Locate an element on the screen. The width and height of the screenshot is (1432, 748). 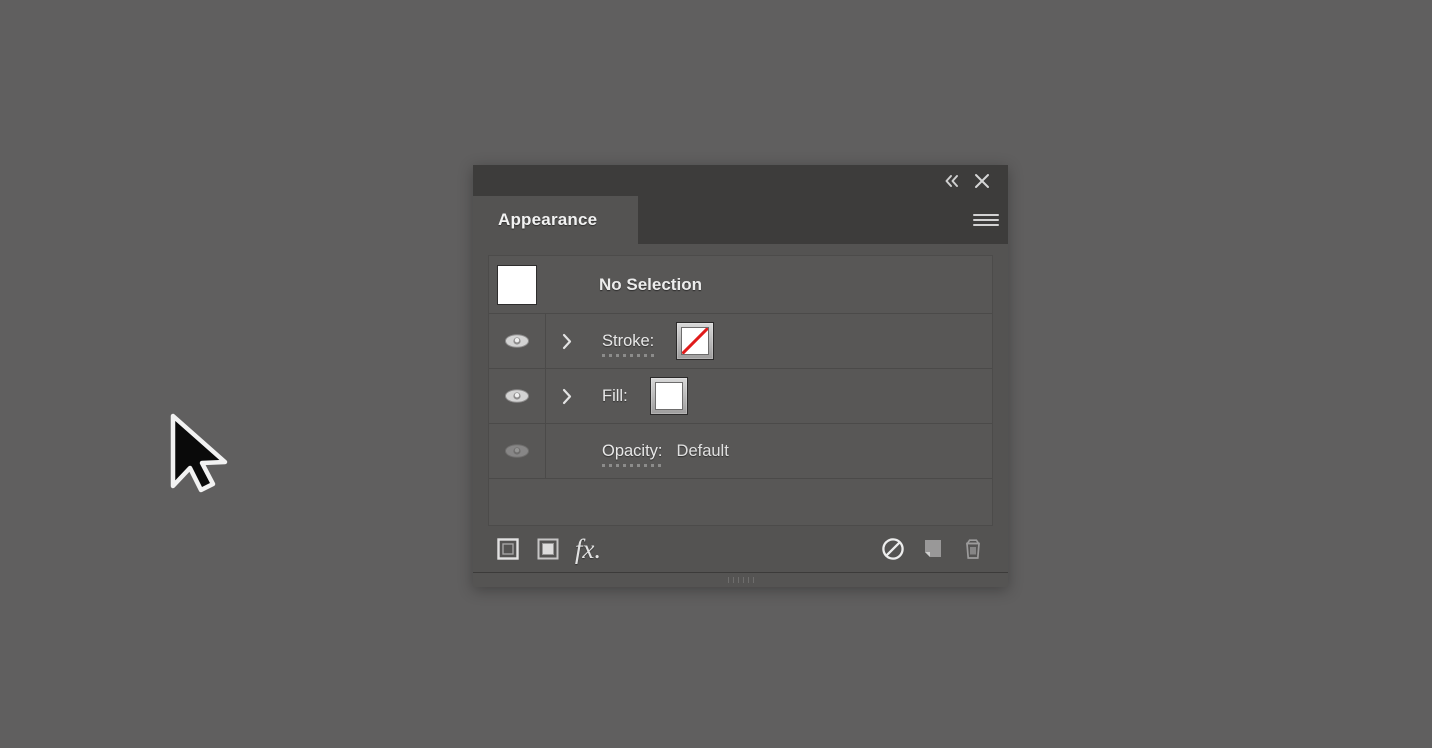
add-new-effect-button: fx. is located at coordinates (588, 549).